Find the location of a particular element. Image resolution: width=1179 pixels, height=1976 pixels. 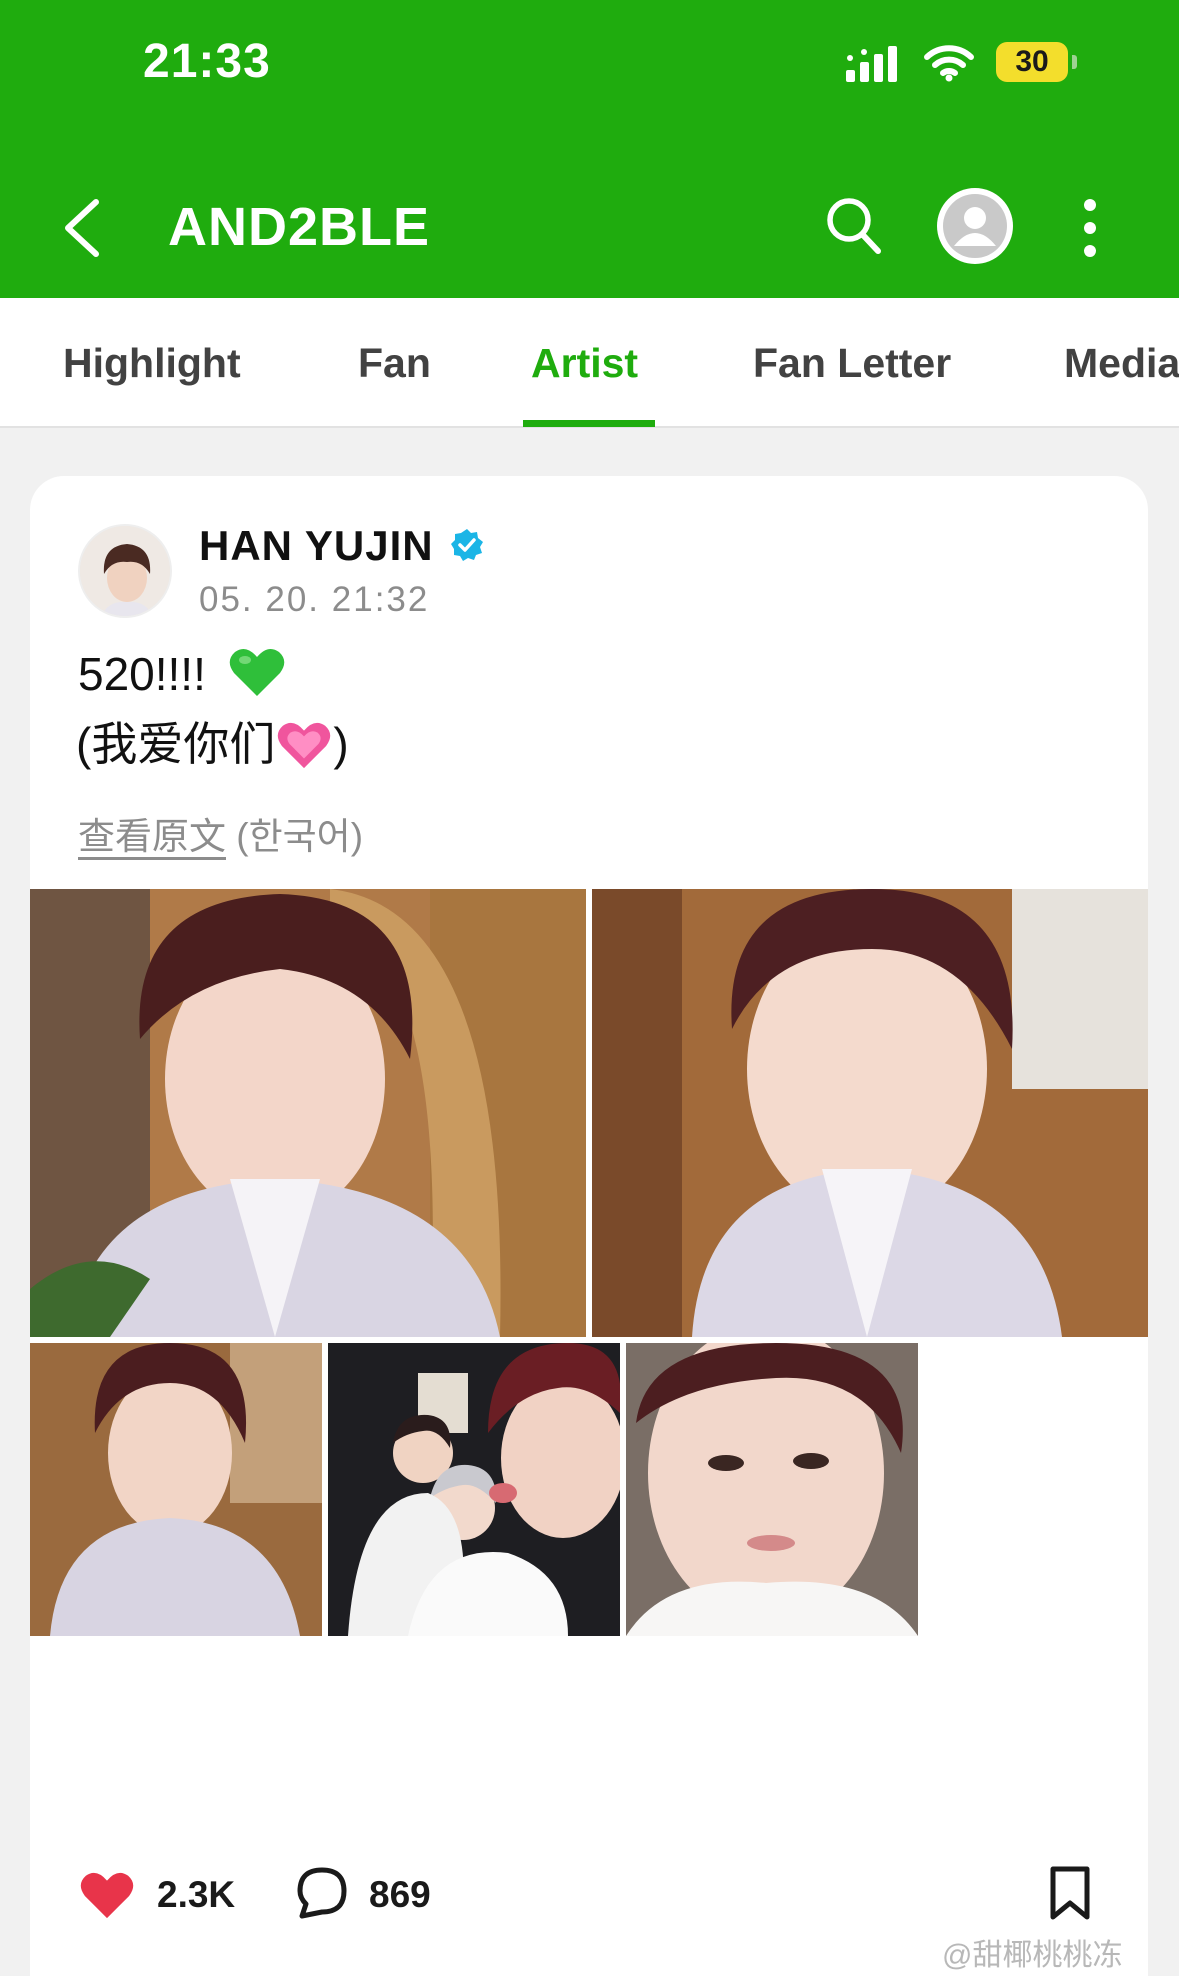

post-text-520: 520!!!! is located at coordinates (142, 674).